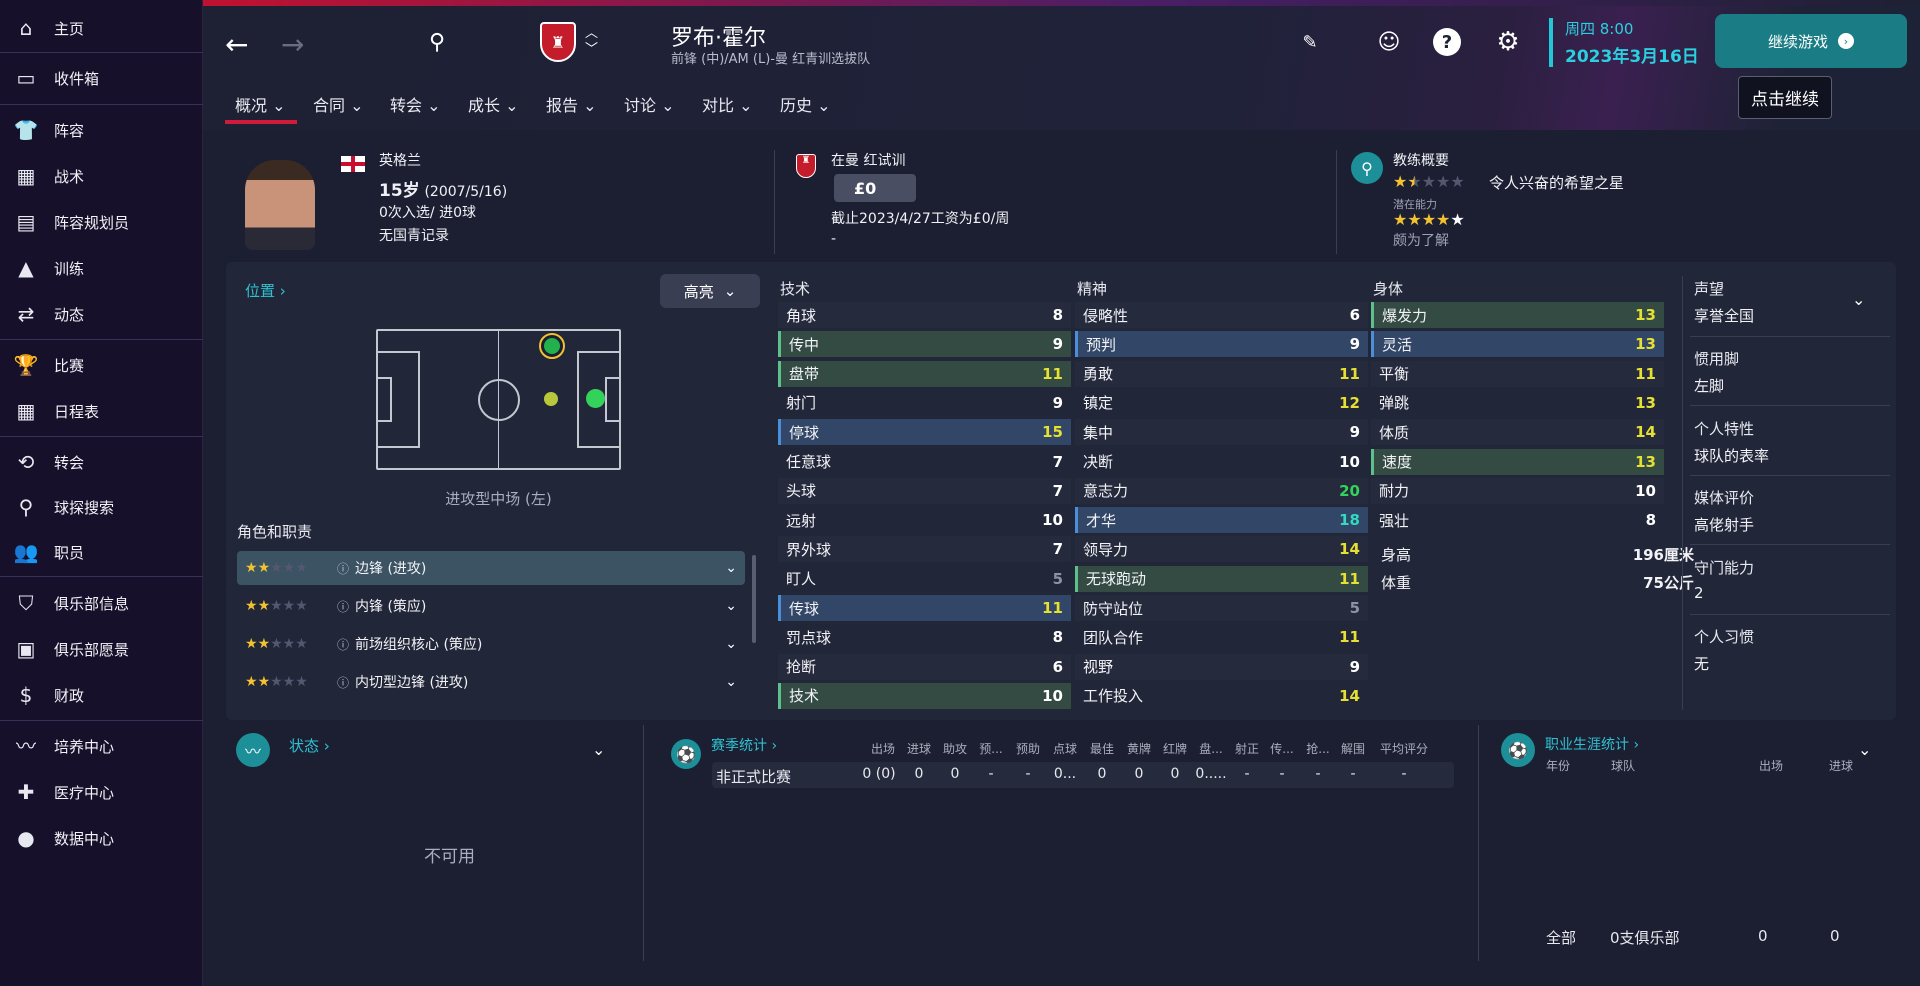  Describe the element at coordinates (491, 682) in the screenshot. I see `role-row: ★★★★★ ⓘ 内切型边锋 (进攻) ⌄` at that location.